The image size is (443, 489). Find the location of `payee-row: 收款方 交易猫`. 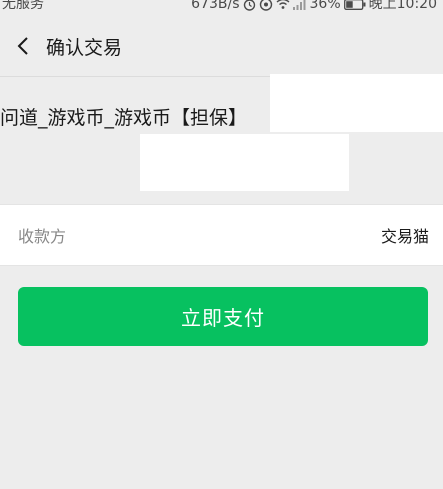

payee-row: 收款方 交易猫 is located at coordinates (221, 235).